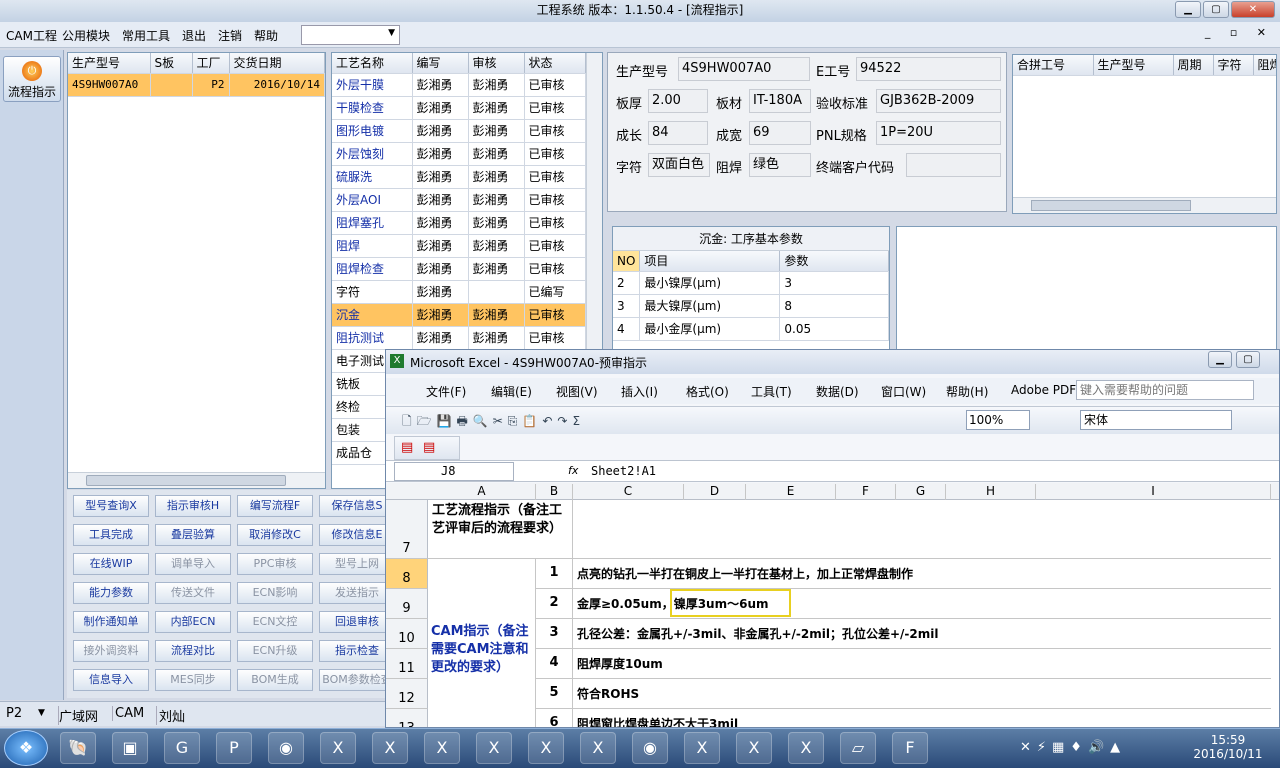  I want to click on excel-menu-item: 数据(D), so click(837, 391).